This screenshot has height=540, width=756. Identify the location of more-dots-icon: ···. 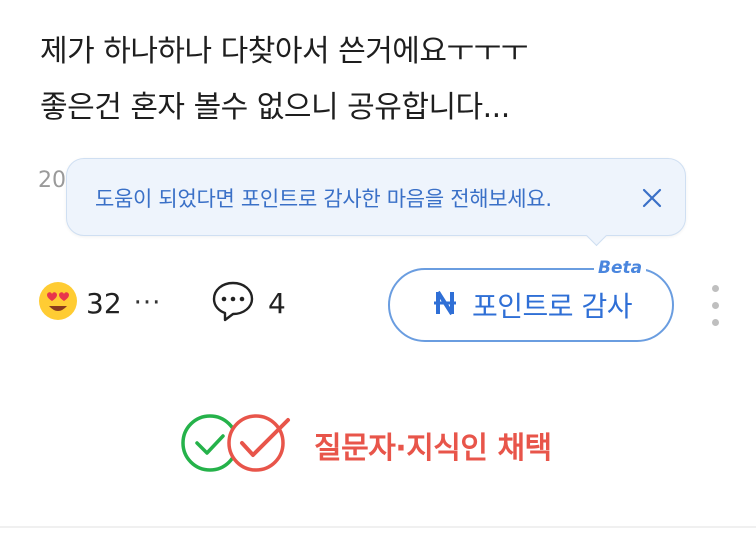
(148, 303).